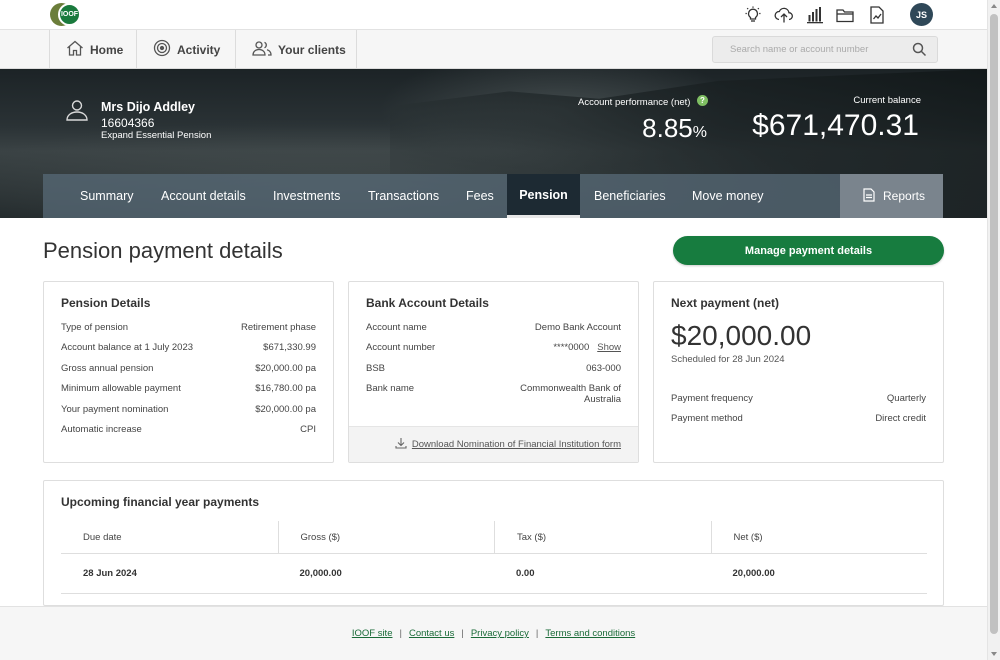  Describe the element at coordinates (919, 52) in the screenshot. I see `search-icon` at that location.